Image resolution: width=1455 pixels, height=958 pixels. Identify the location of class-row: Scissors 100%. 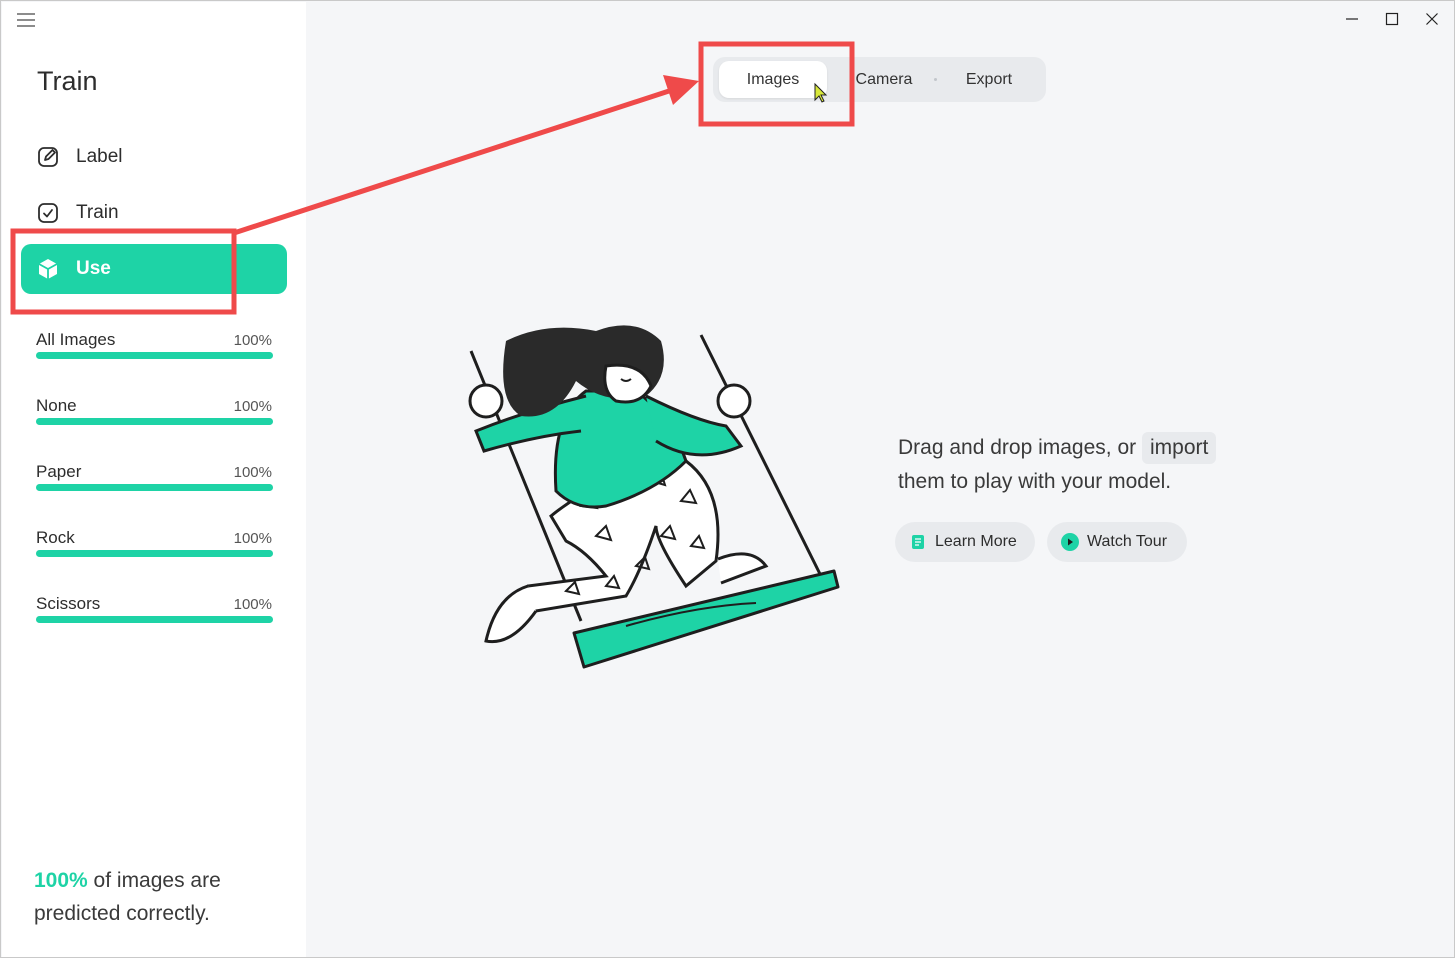
(155, 609).